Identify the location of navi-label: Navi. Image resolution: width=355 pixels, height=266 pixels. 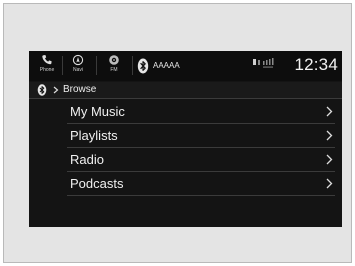
(77, 70).